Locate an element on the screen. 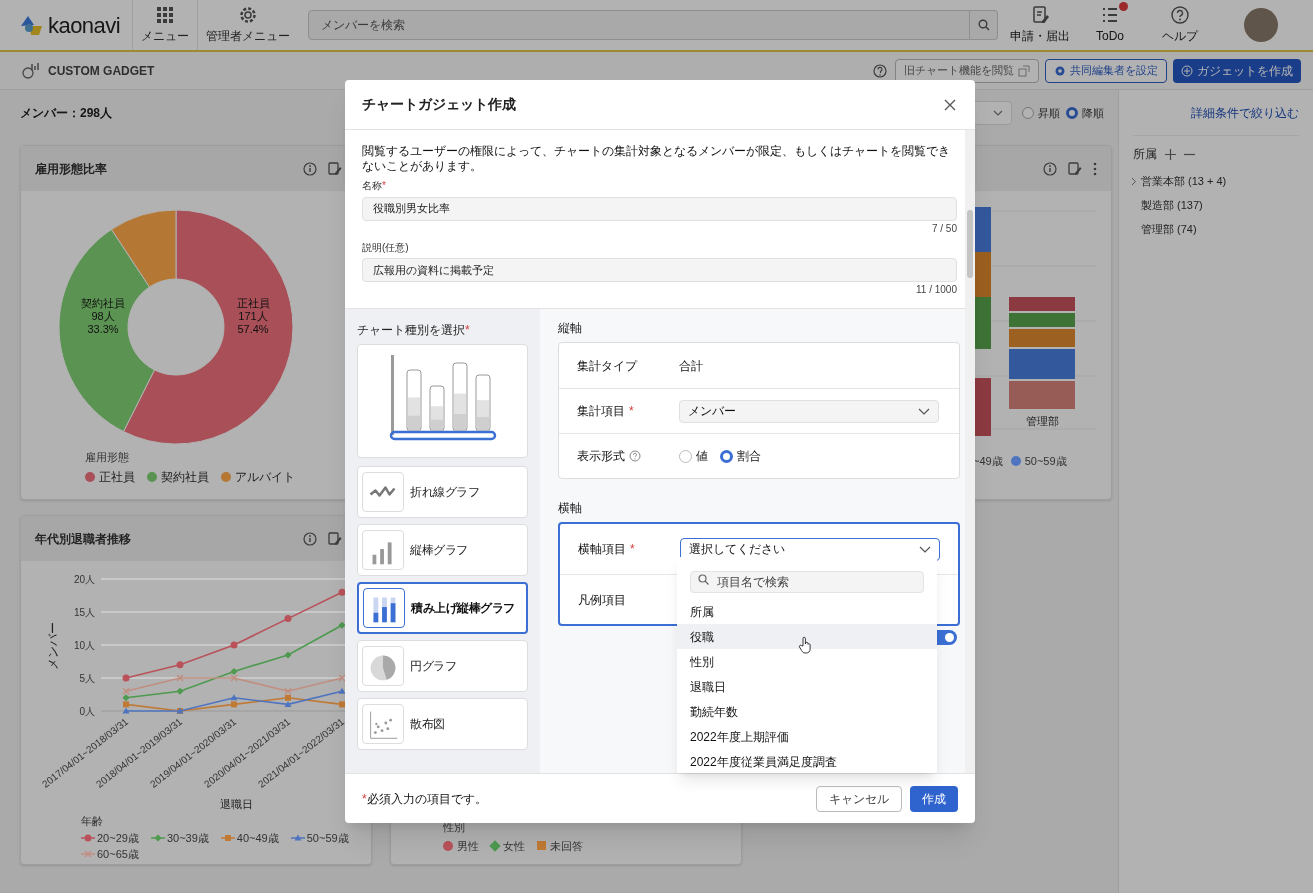  field-value: 合計 is located at coordinates (691, 366).